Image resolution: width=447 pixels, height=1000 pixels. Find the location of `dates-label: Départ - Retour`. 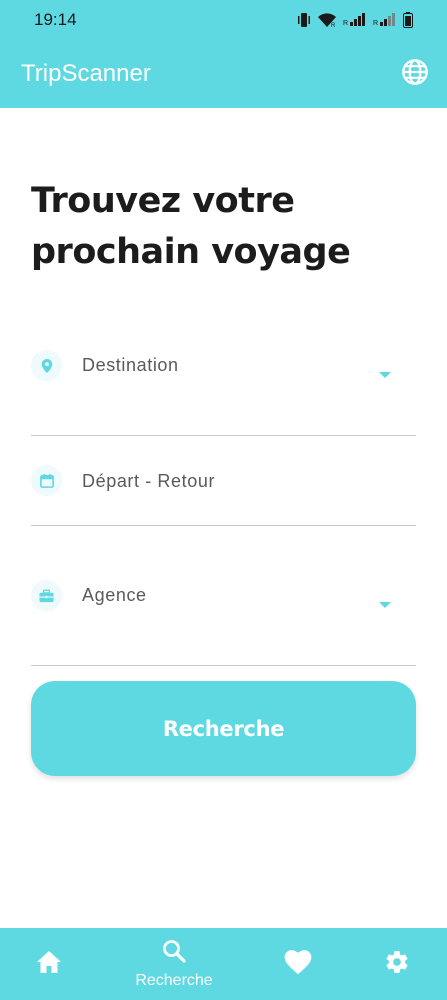

dates-label: Départ - Retour is located at coordinates (149, 481).